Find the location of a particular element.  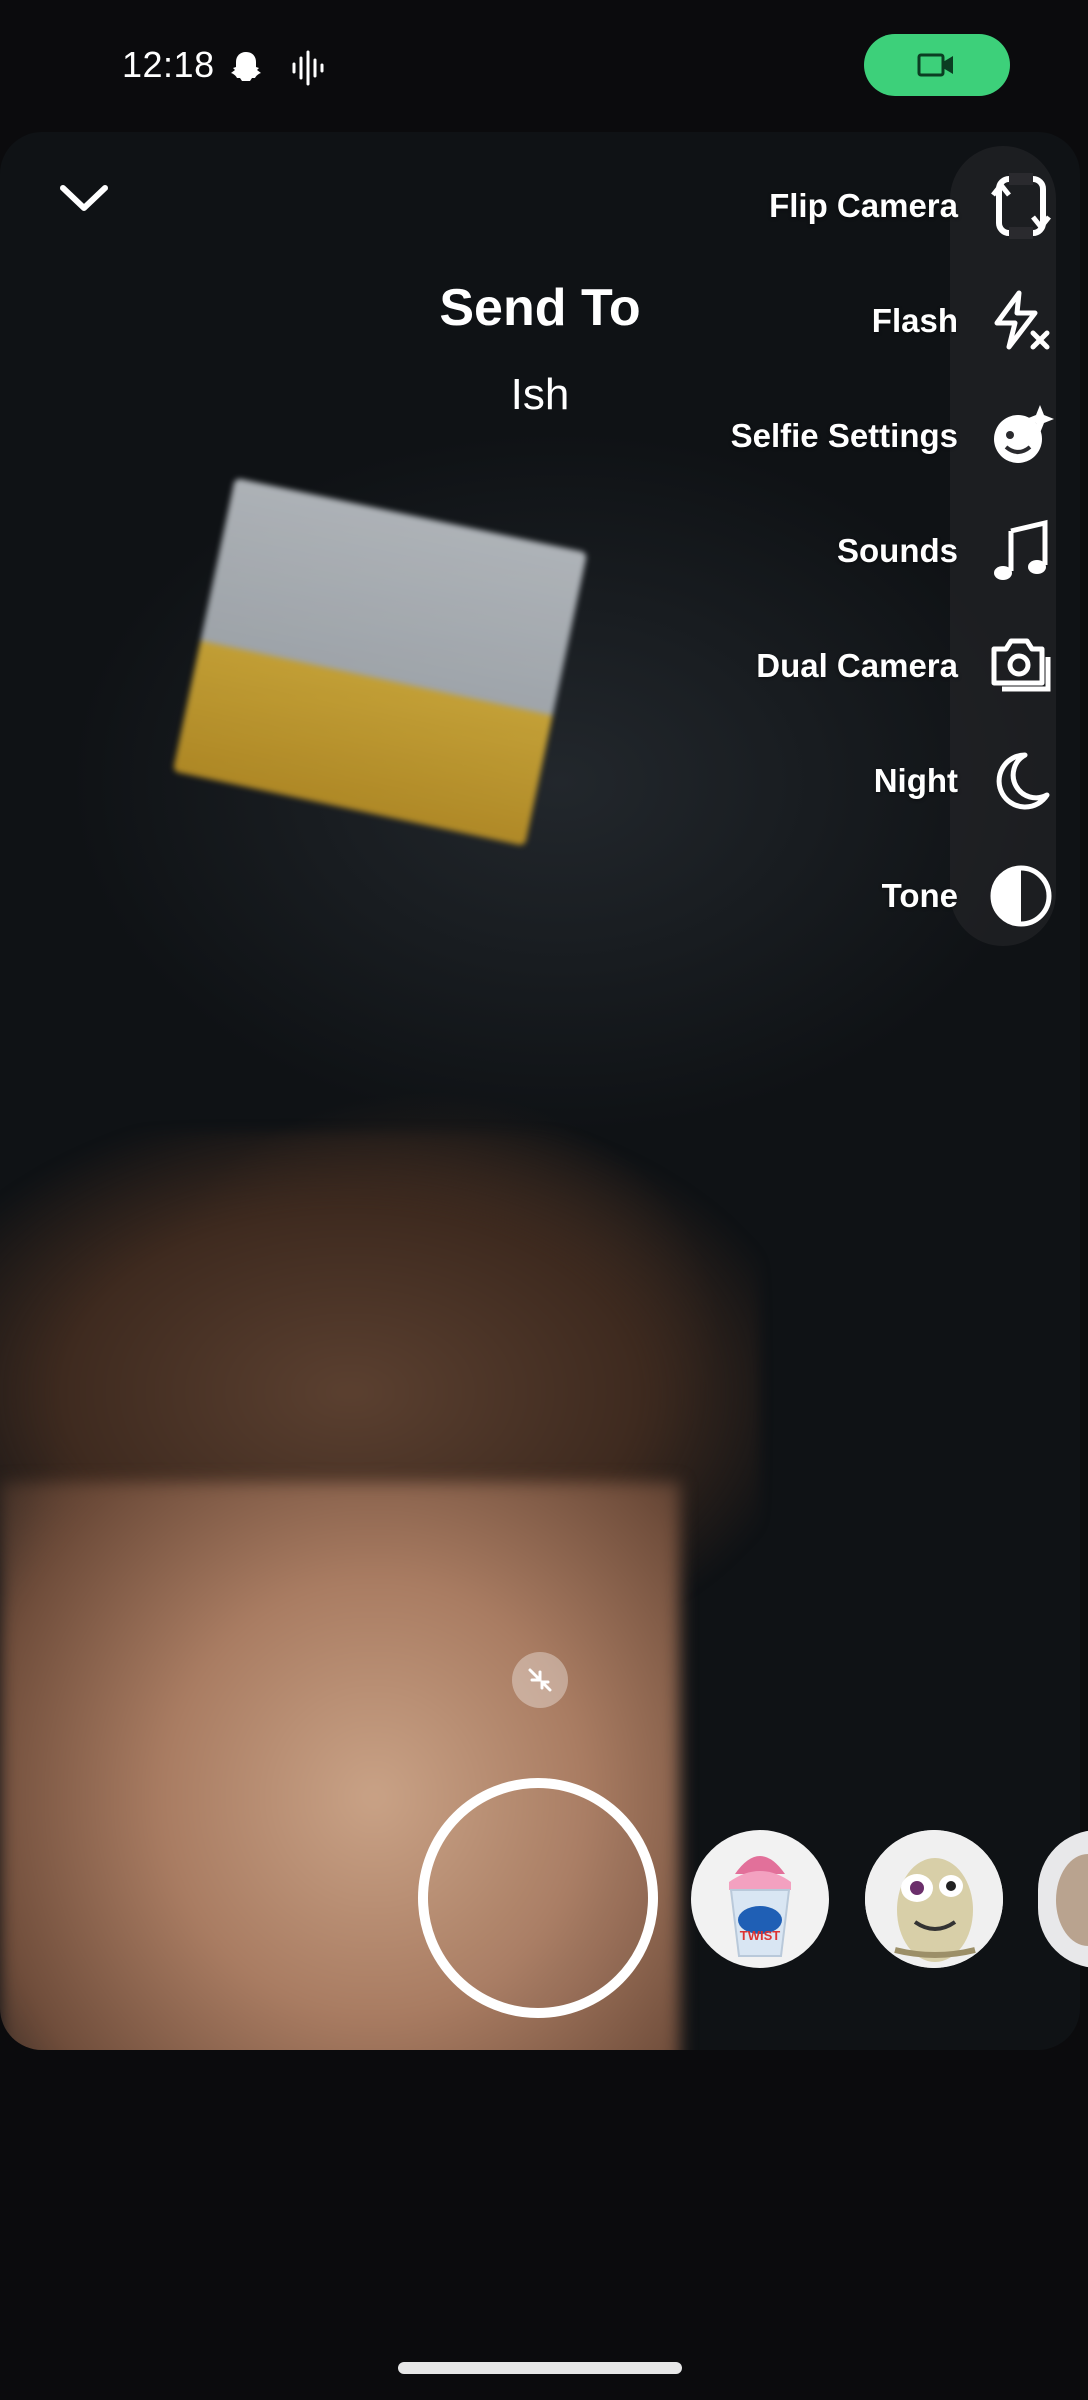

lens-twist-ice-cream: TWIST is located at coordinates (760, 1899).